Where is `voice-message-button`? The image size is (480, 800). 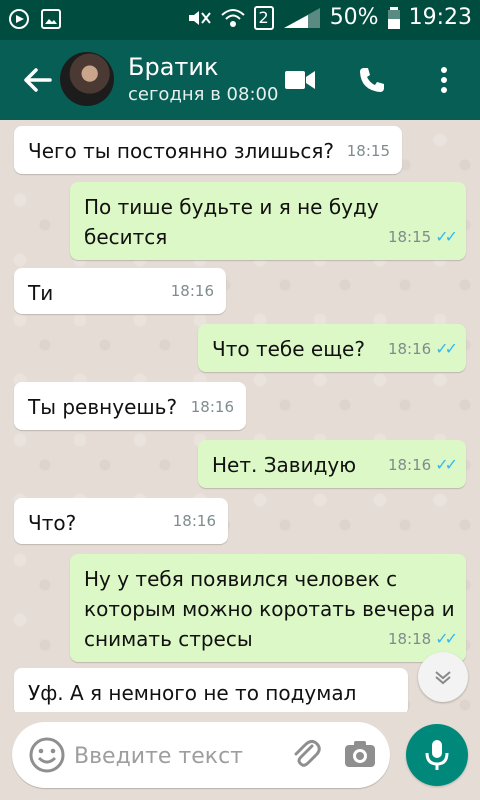 voice-message-button is located at coordinates (437, 755).